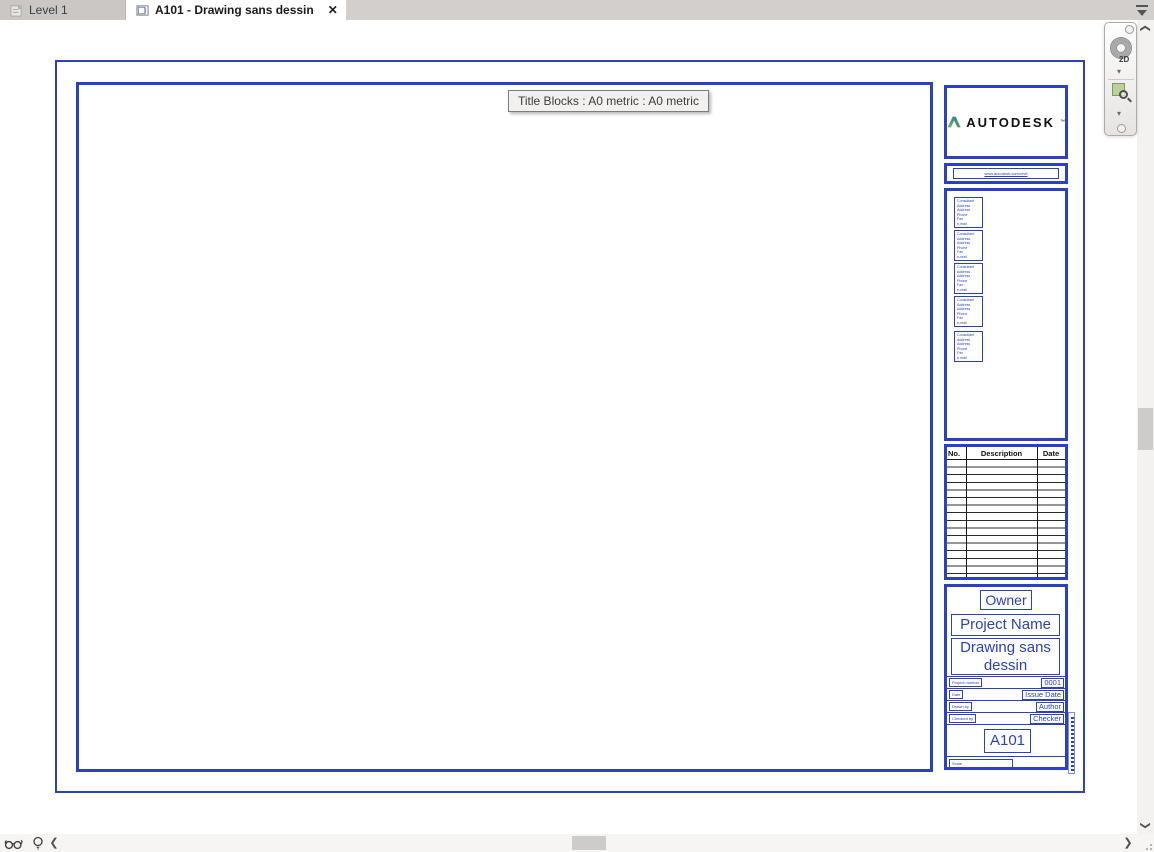 The width and height of the screenshot is (1154, 852). Describe the element at coordinates (1146, 844) in the screenshot. I see `resize-grip` at that location.